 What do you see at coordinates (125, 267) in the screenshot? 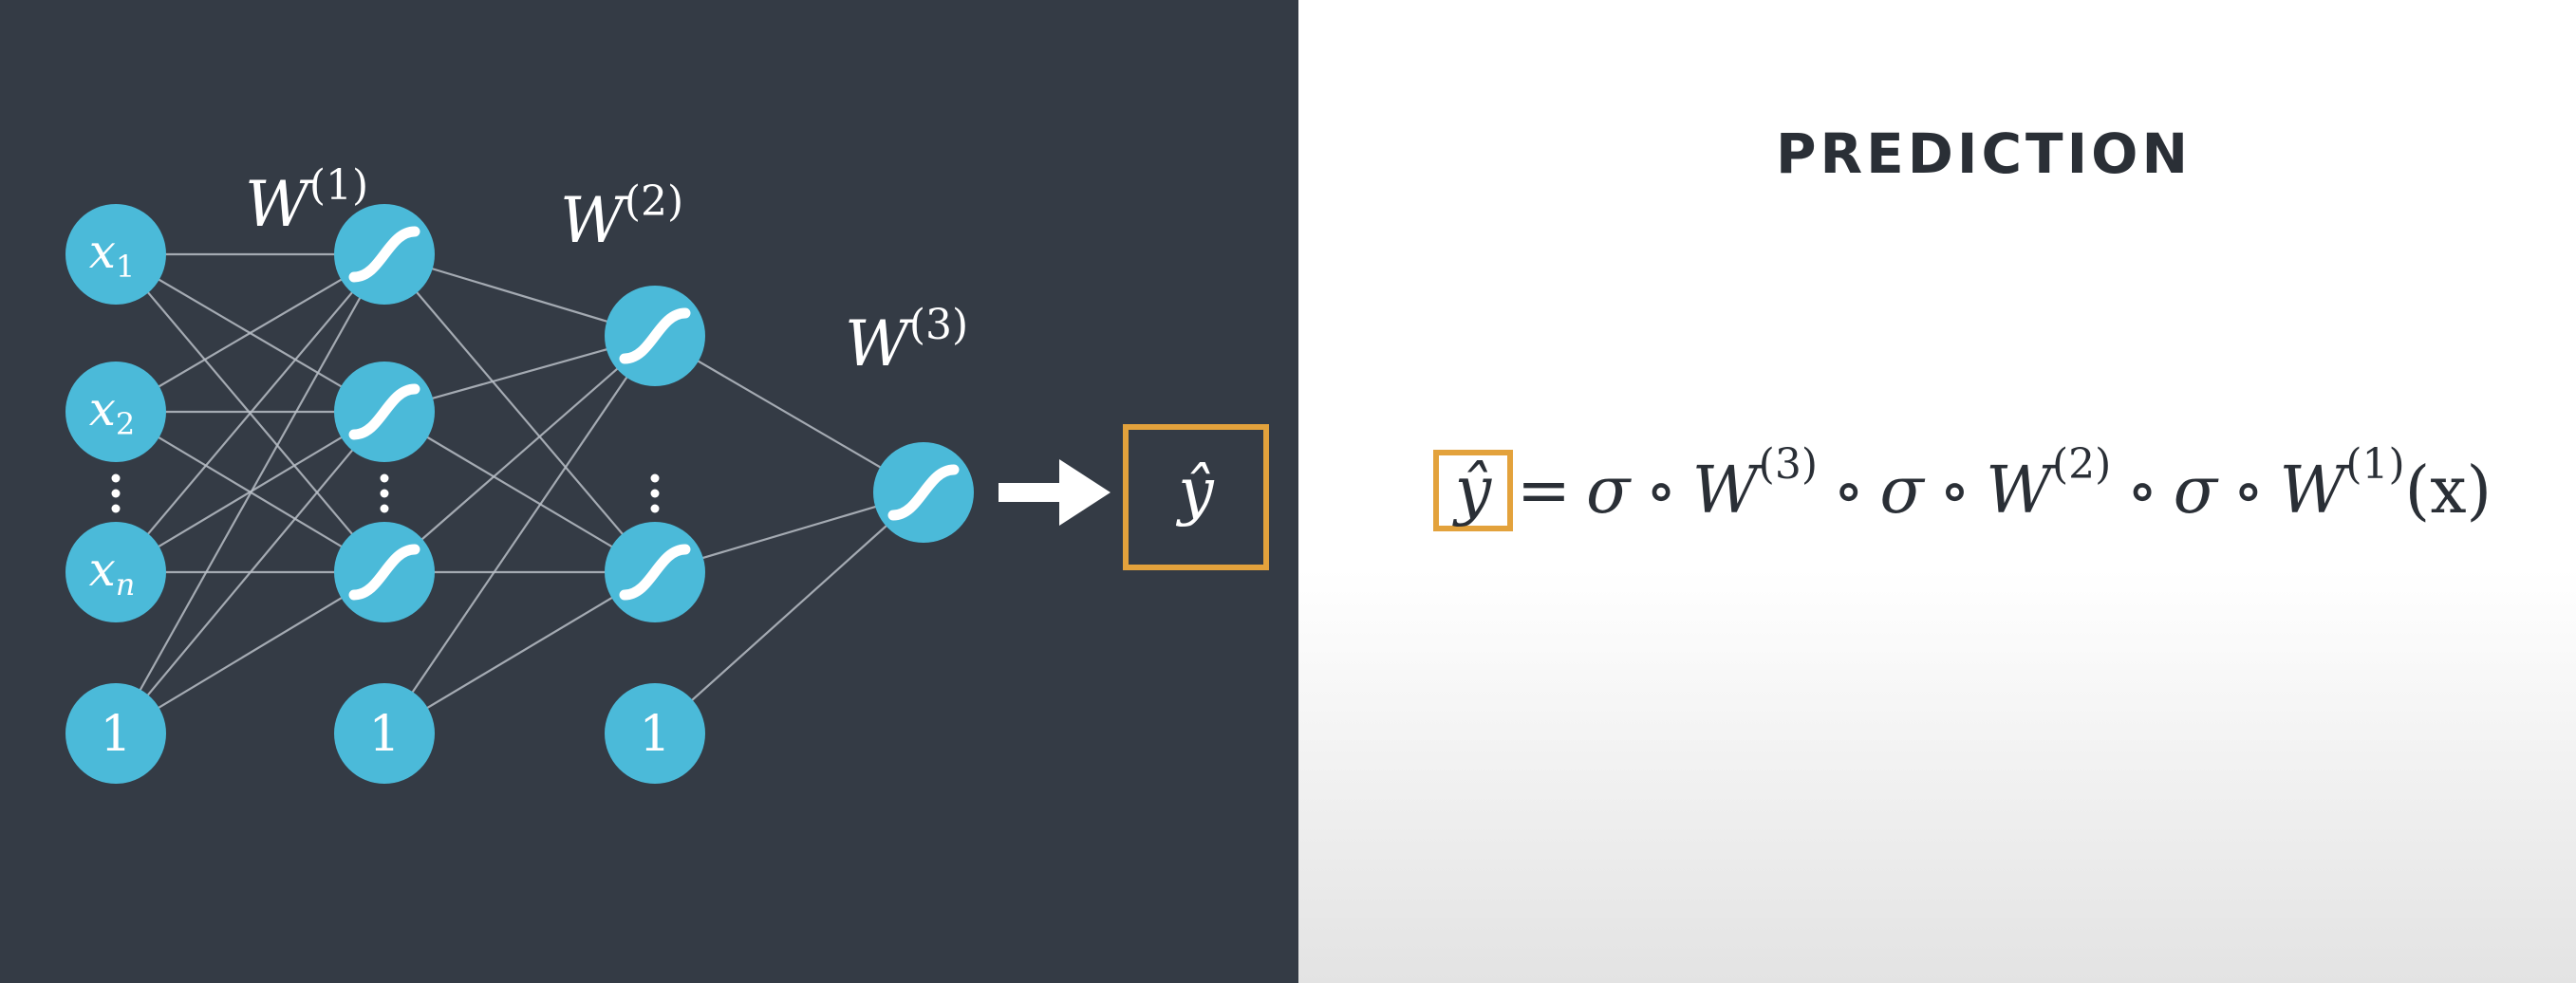
I see `input-node-subscript: 1` at bounding box center [125, 267].